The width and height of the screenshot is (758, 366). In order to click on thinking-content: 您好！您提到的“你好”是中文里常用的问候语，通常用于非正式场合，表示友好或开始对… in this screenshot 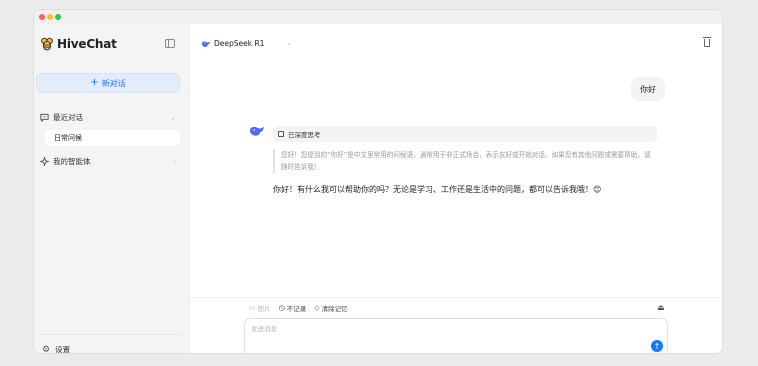, I will do `click(465, 161)`.